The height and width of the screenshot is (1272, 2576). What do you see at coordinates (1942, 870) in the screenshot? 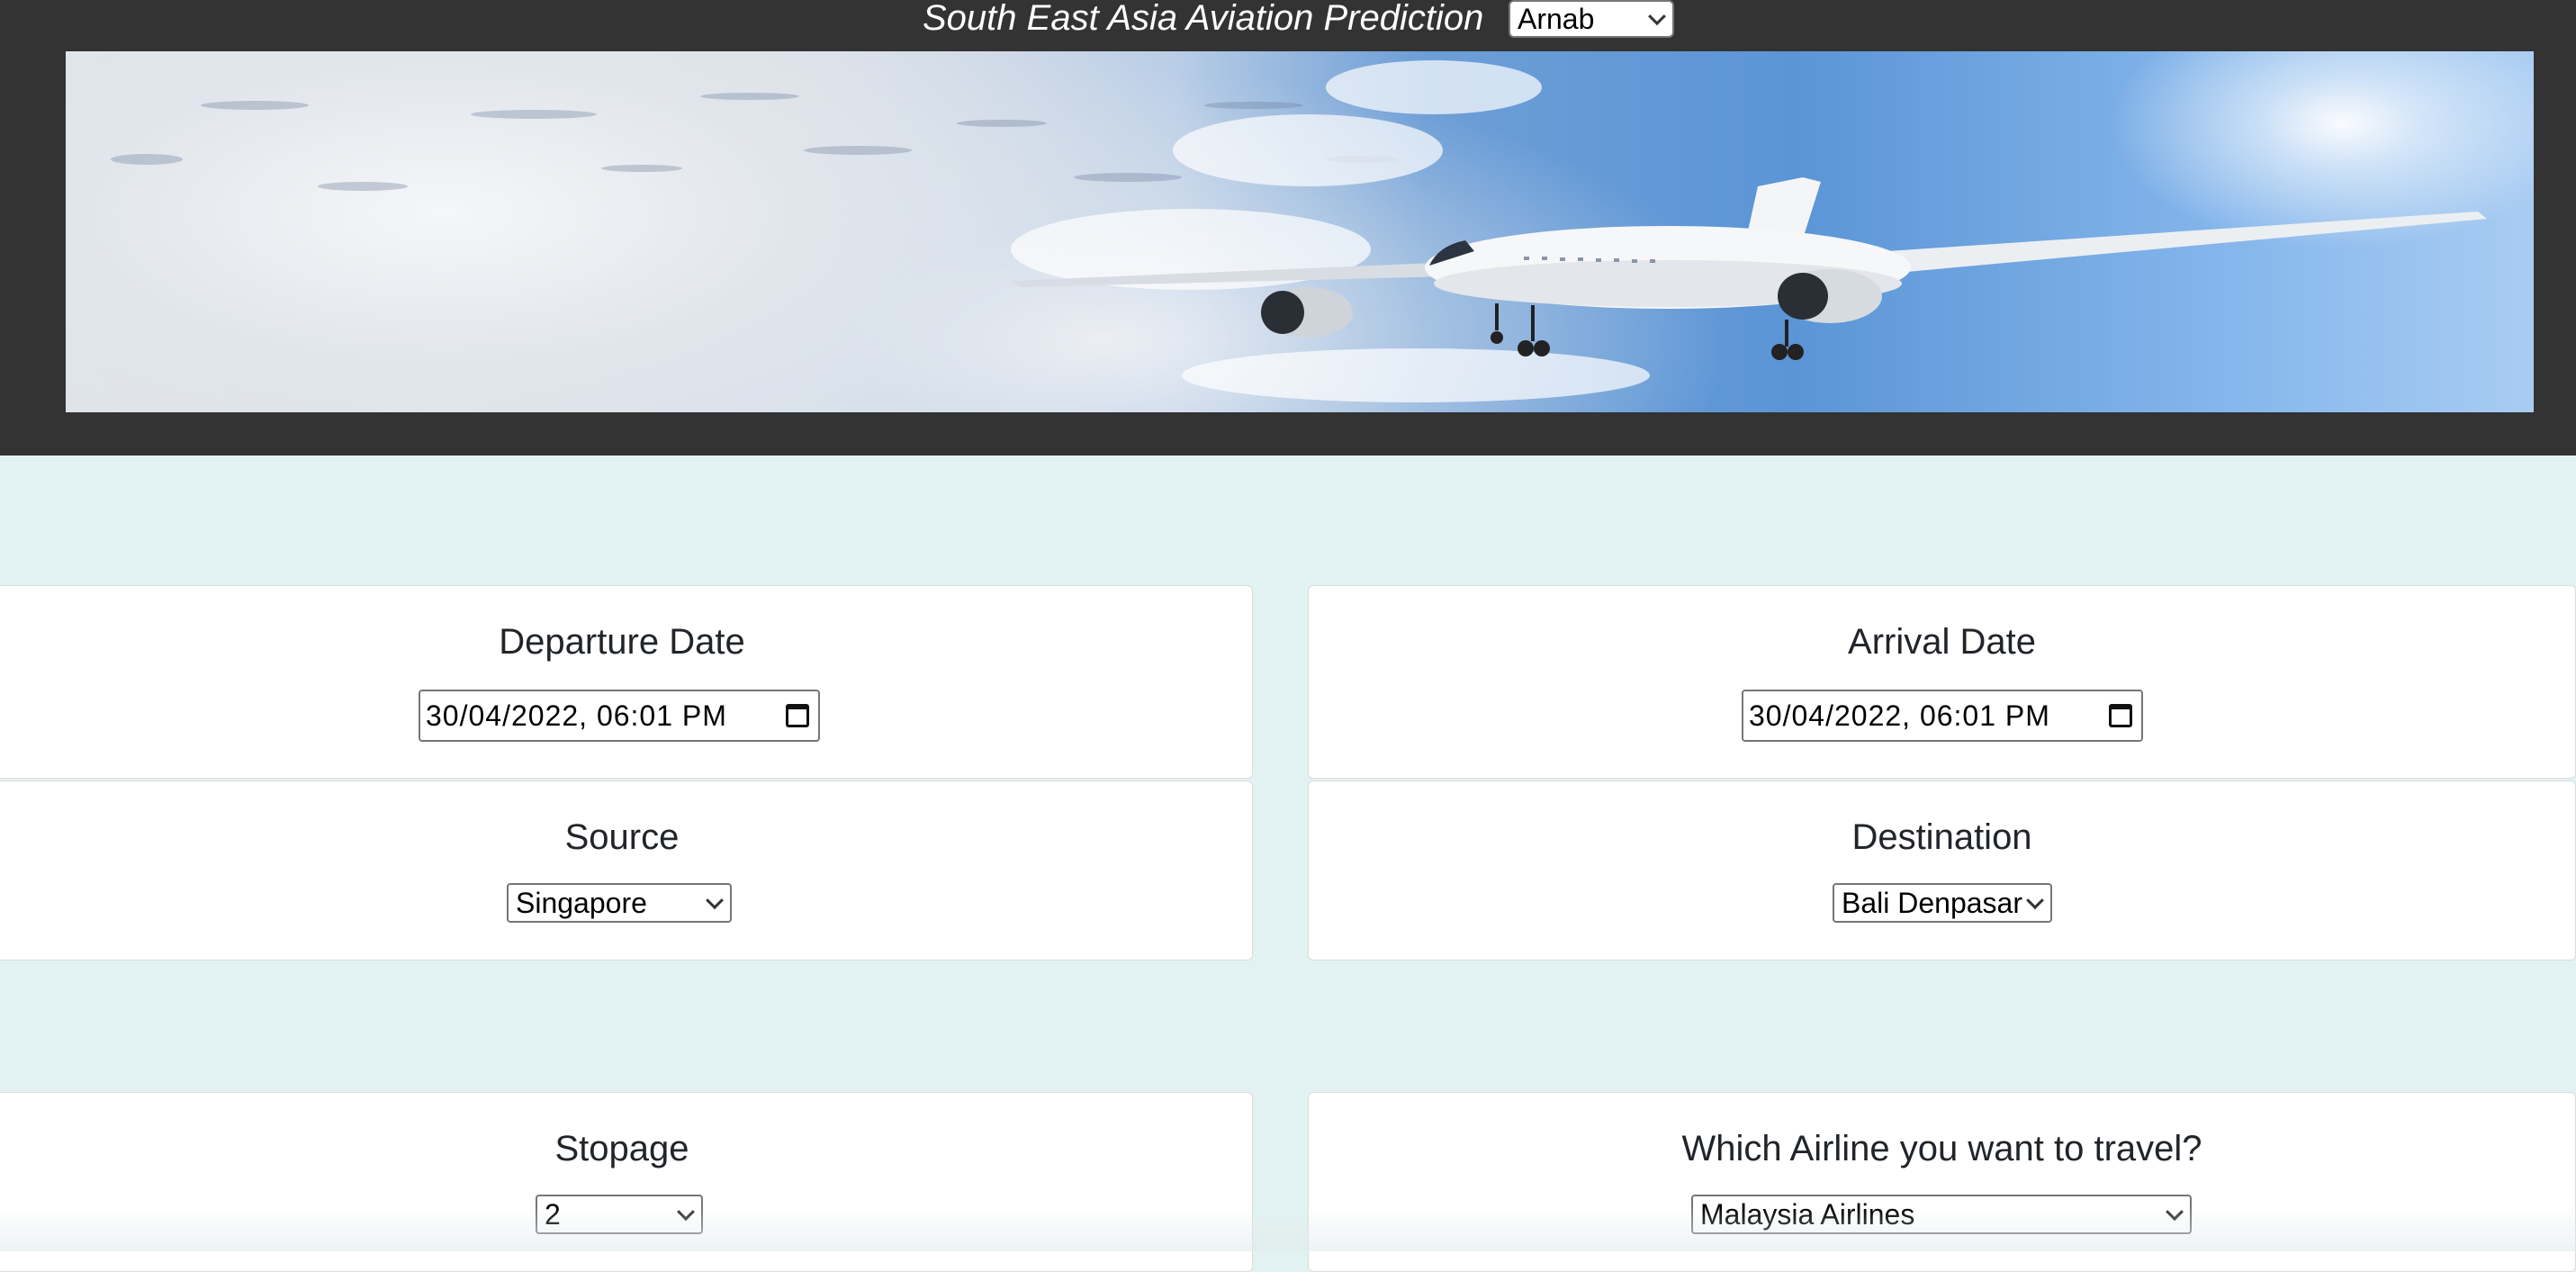
I see `destination-card: Destination Bali Denpasar` at bounding box center [1942, 870].